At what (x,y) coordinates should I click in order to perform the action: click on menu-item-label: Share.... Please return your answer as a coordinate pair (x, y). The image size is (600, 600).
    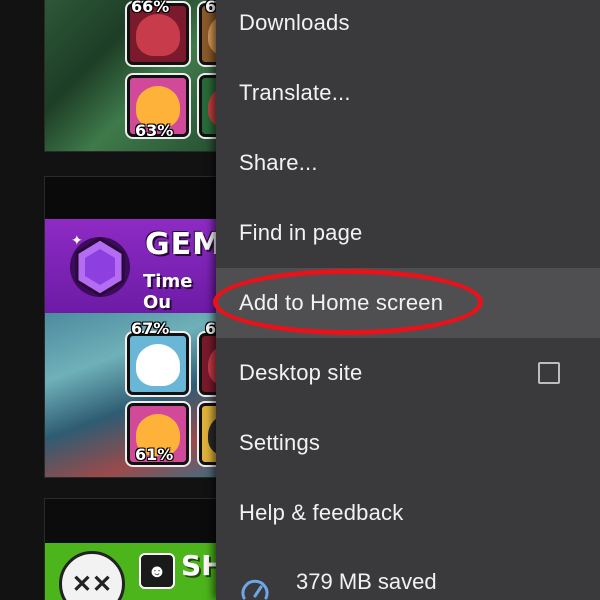
    Looking at the image, I should click on (278, 162).